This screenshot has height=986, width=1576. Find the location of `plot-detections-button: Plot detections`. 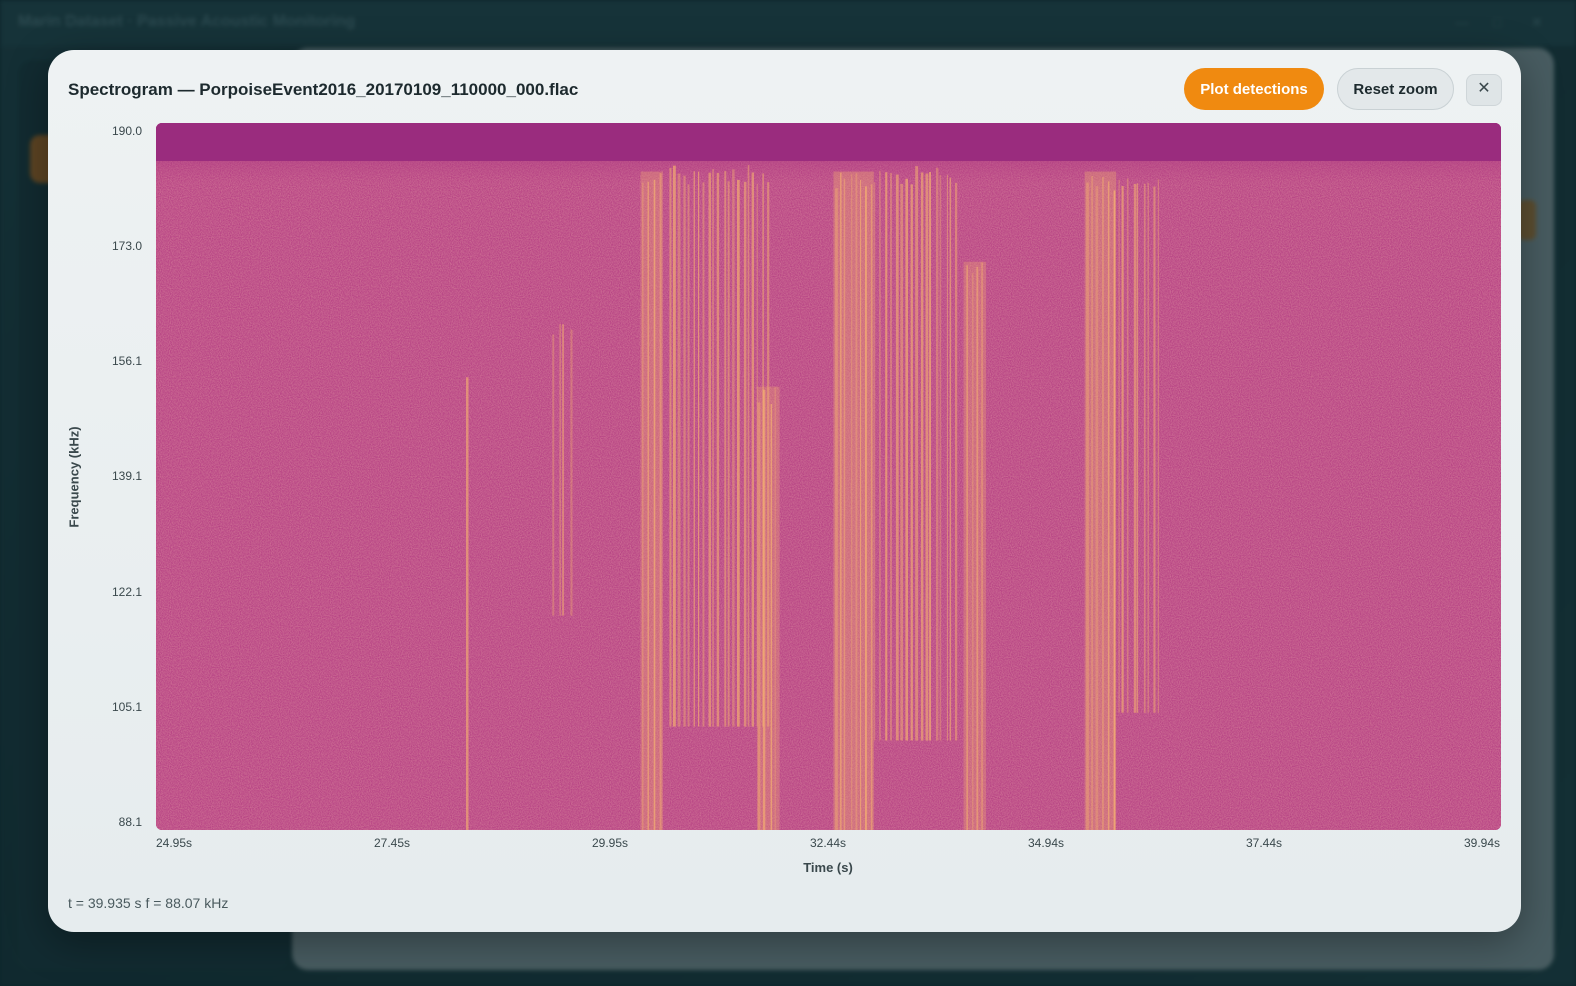

plot-detections-button: Plot detections is located at coordinates (1254, 89).